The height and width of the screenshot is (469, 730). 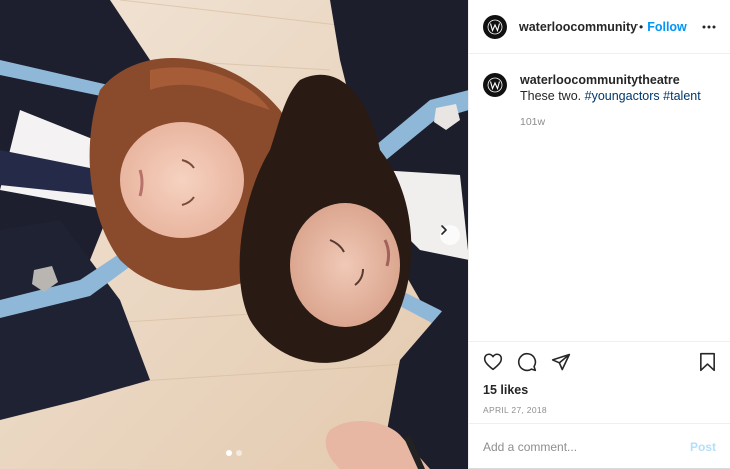 I want to click on post-date: APRIL 27, 2018, so click(x=599, y=411).